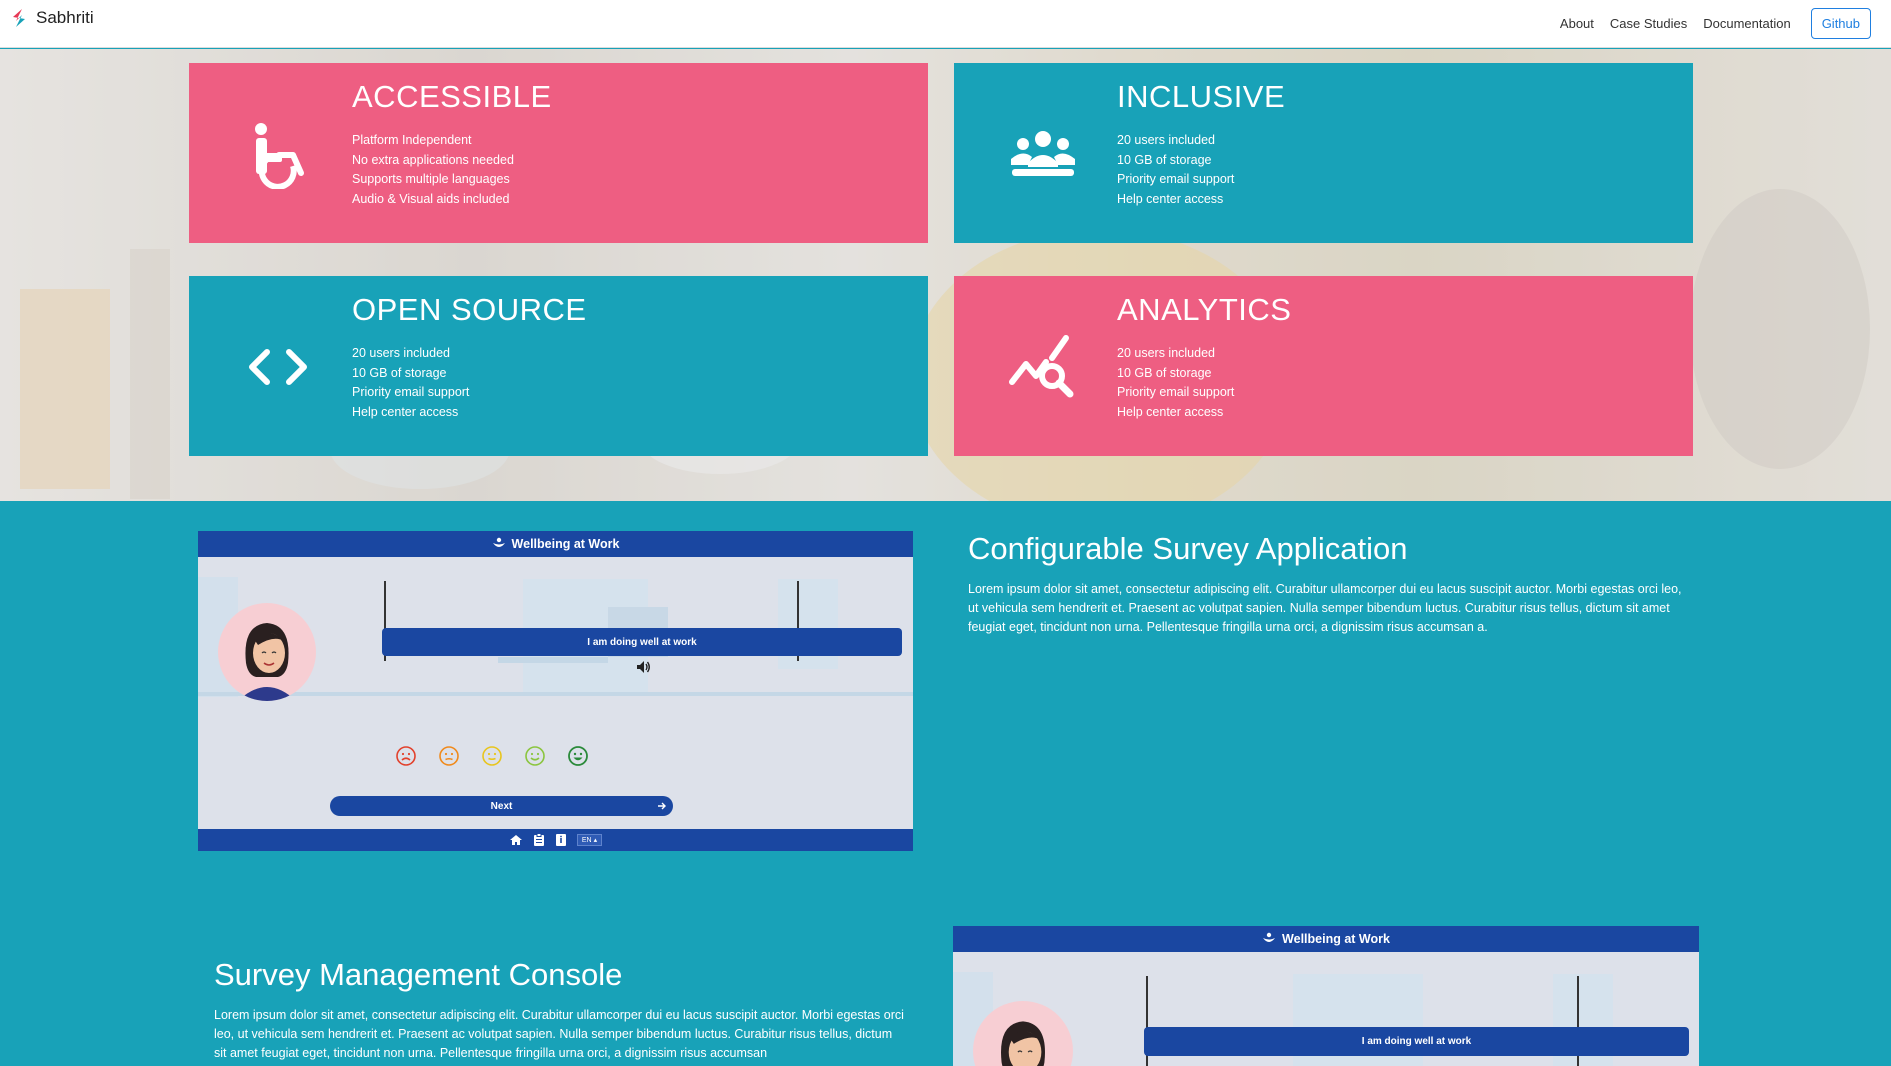  What do you see at coordinates (1201, 96) in the screenshot?
I see `card-title: INCLUSIVE` at bounding box center [1201, 96].